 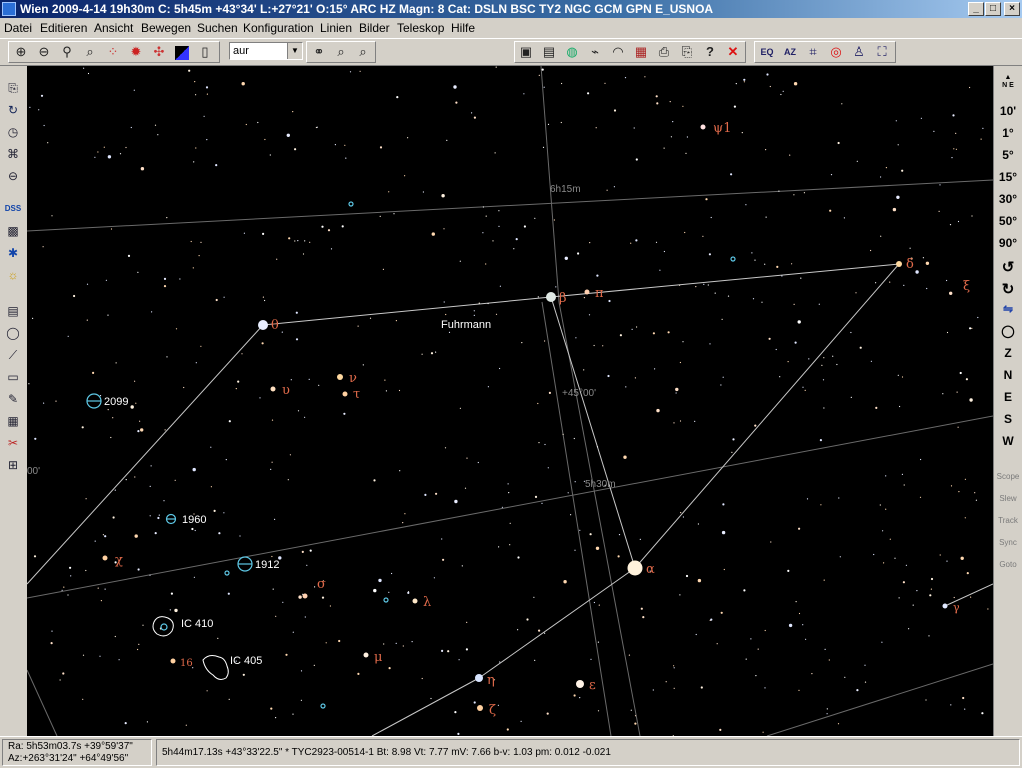 I want to click on menu-konfiguration: Konfiguration, so click(x=278, y=28).